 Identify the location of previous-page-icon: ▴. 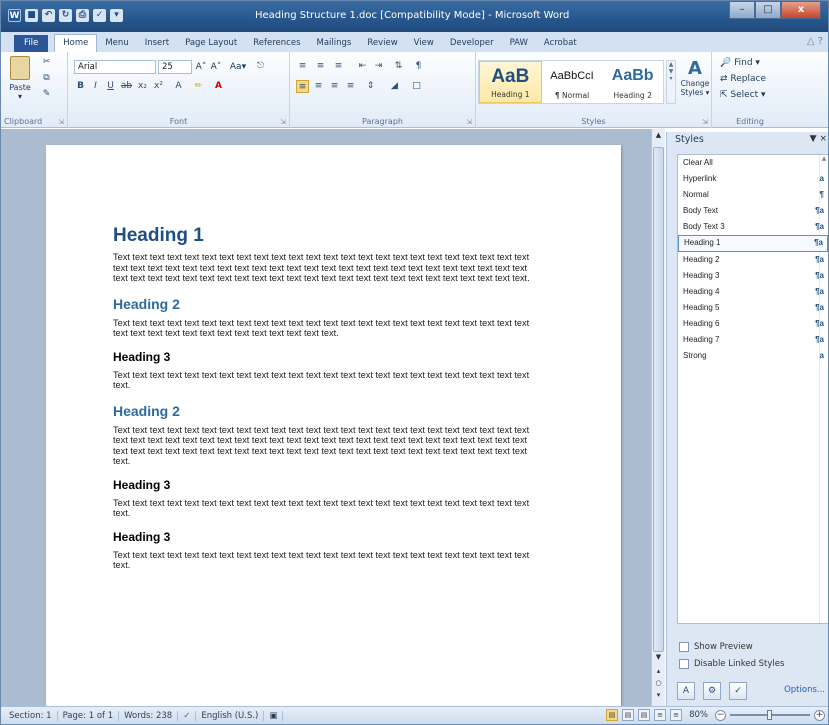
(658, 671).